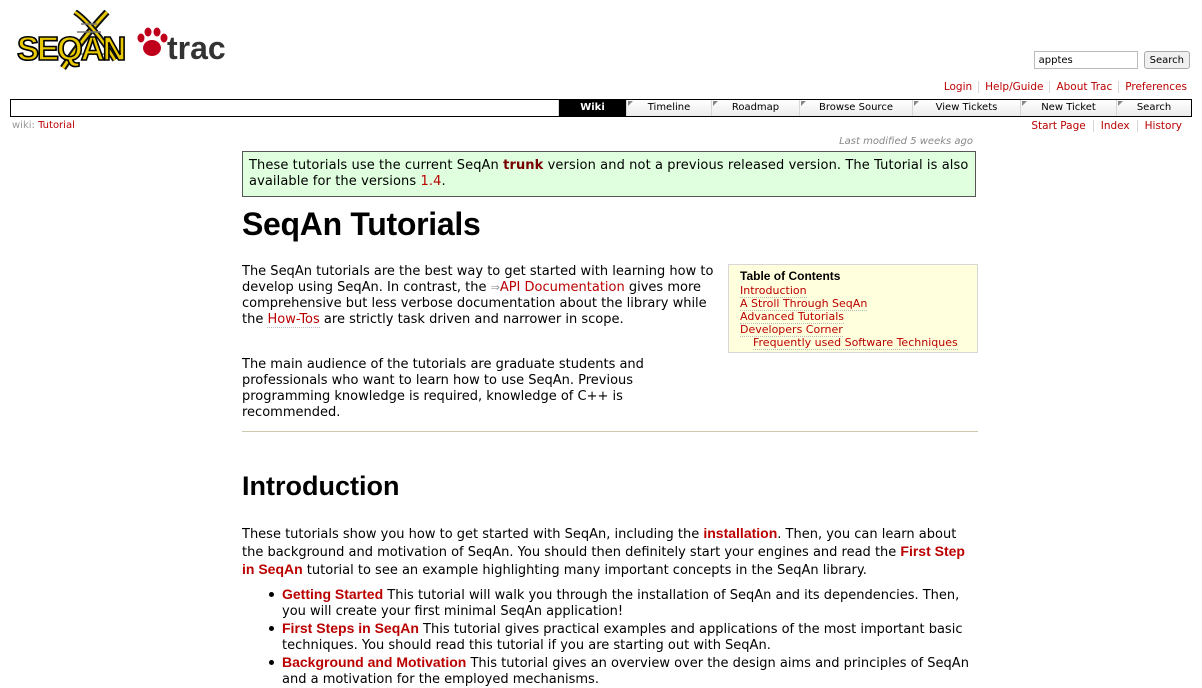 The width and height of the screenshot is (1202, 688). Describe the element at coordinates (56, 125) in the screenshot. I see `breadcrumb-page-link: Tutorial` at that location.